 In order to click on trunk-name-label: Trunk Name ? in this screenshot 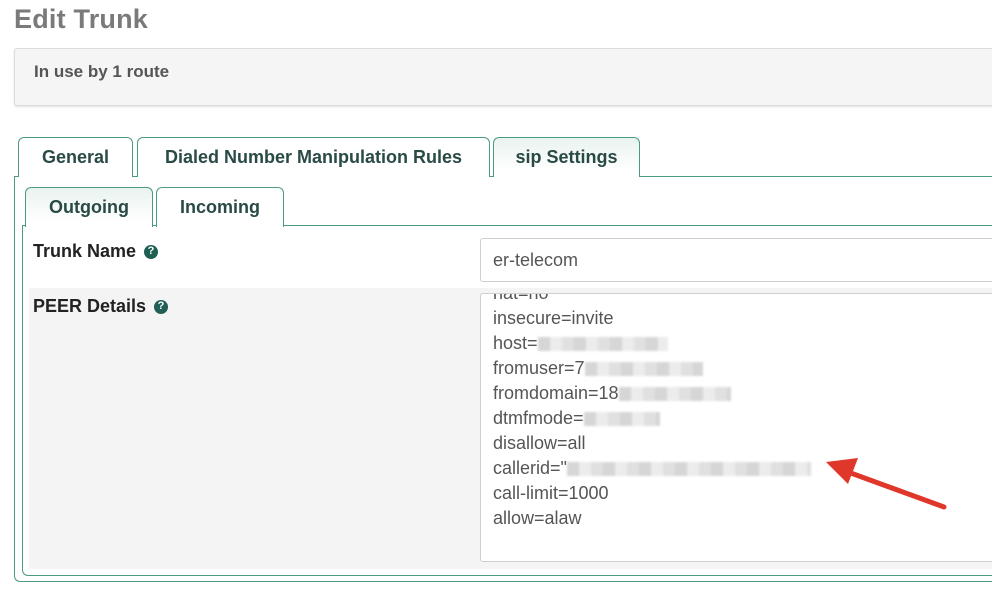, I will do `click(96, 251)`.